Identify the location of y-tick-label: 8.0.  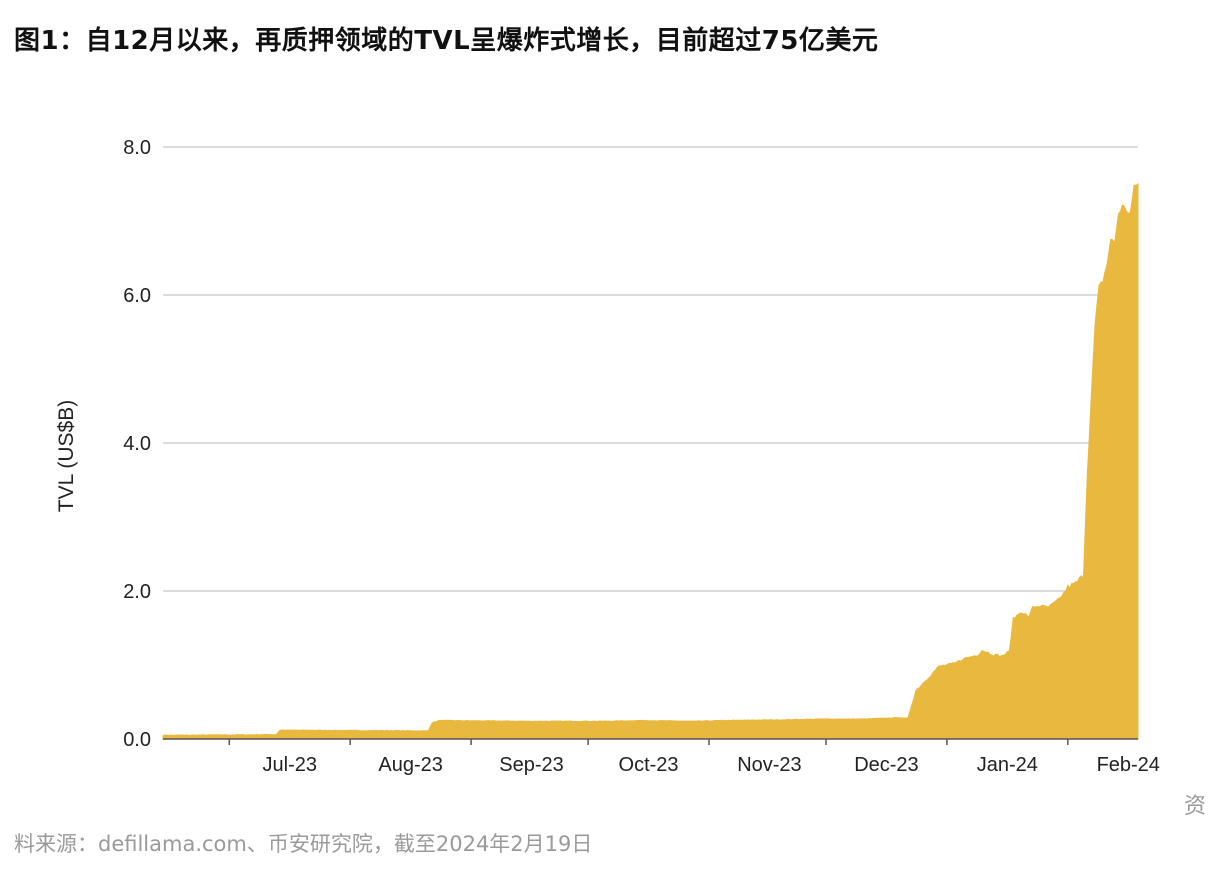
(137, 148).